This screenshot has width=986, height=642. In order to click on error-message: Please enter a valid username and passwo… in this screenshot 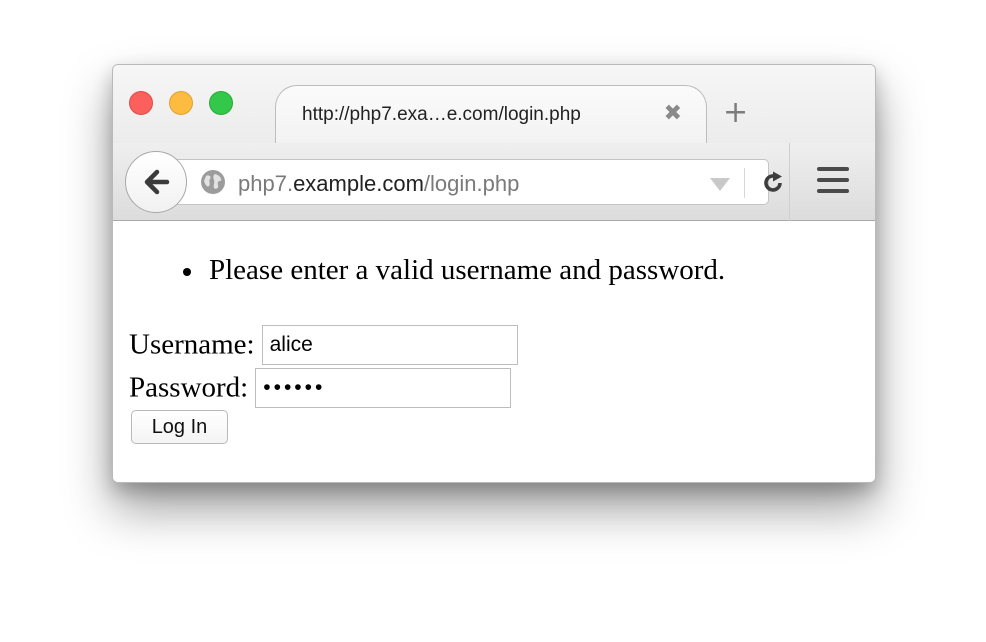, I will do `click(454, 270)`.